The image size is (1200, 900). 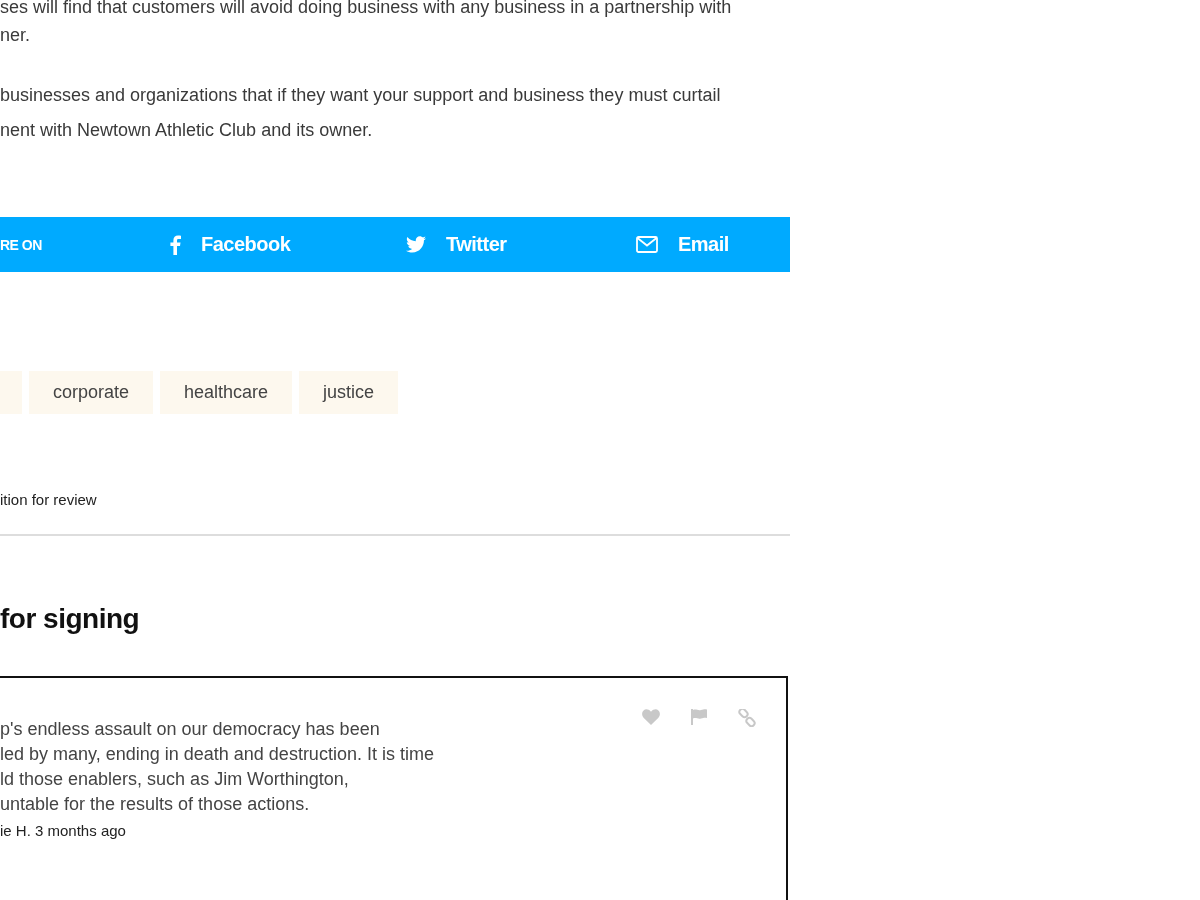 What do you see at coordinates (187, 130) in the screenshot?
I see `article-text: nent with Newtown Athletic Club and its owner.` at bounding box center [187, 130].